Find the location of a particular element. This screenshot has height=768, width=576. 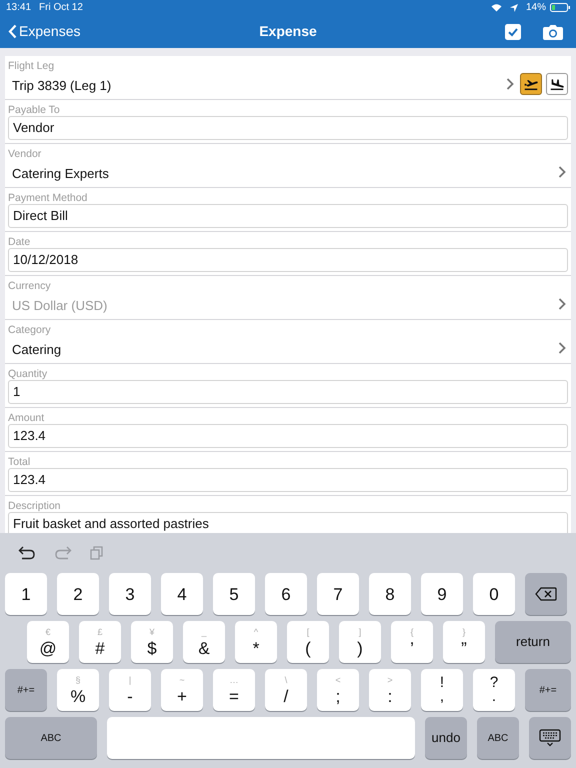

key: 9 is located at coordinates (442, 594).